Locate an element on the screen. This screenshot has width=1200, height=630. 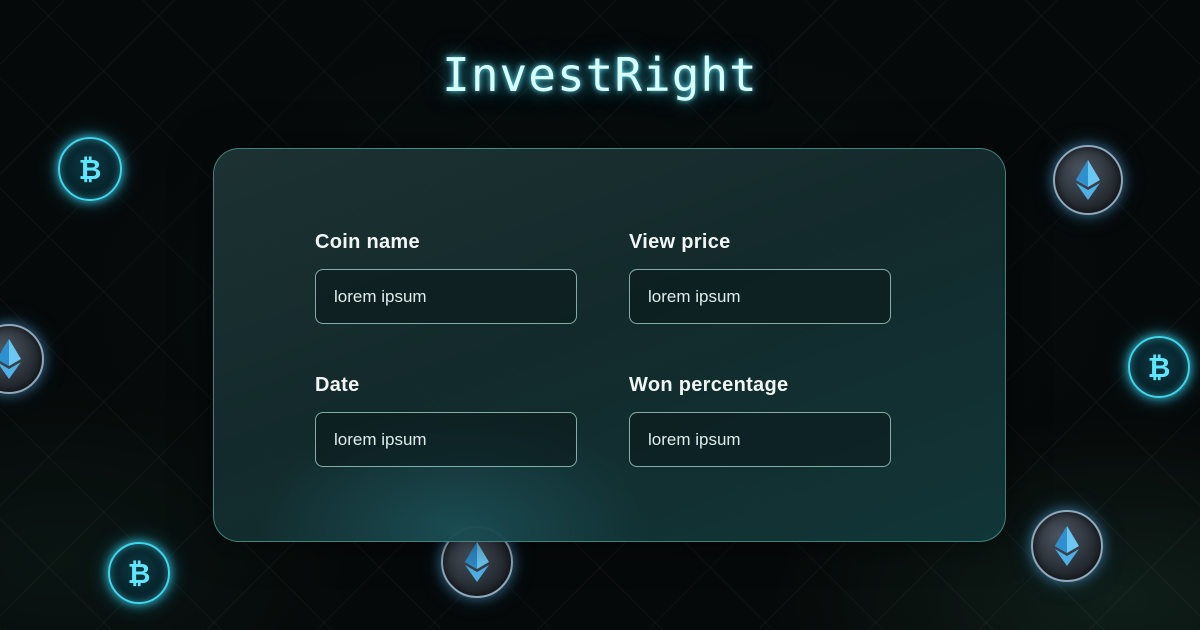
won-percentage-input is located at coordinates (760, 439).